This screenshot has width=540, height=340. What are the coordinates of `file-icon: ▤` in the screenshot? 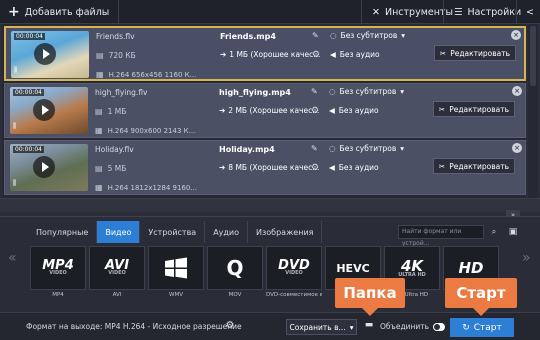 It's located at (99, 111).